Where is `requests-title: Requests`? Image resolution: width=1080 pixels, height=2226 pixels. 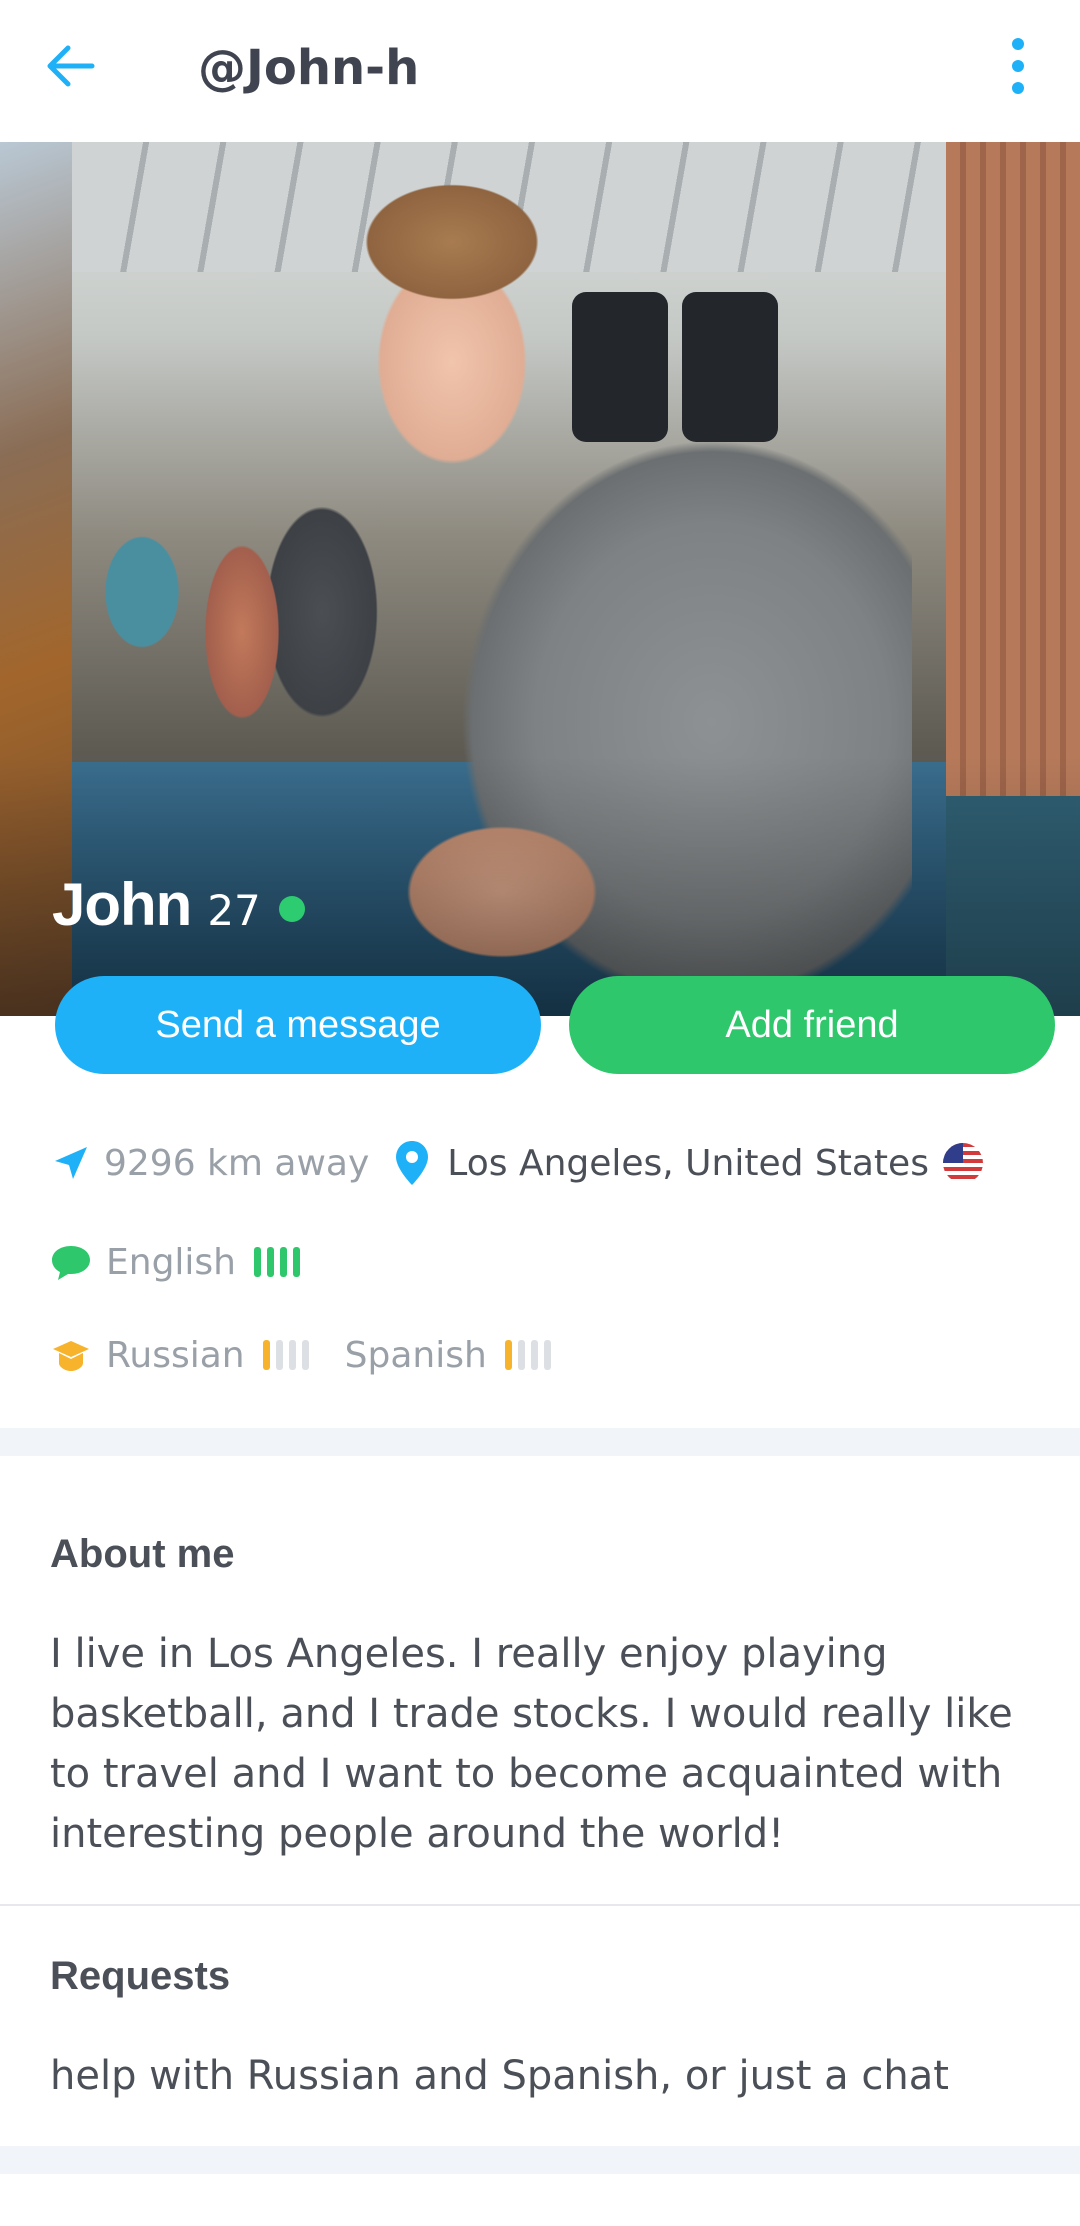 requests-title: Requests is located at coordinates (140, 1976).